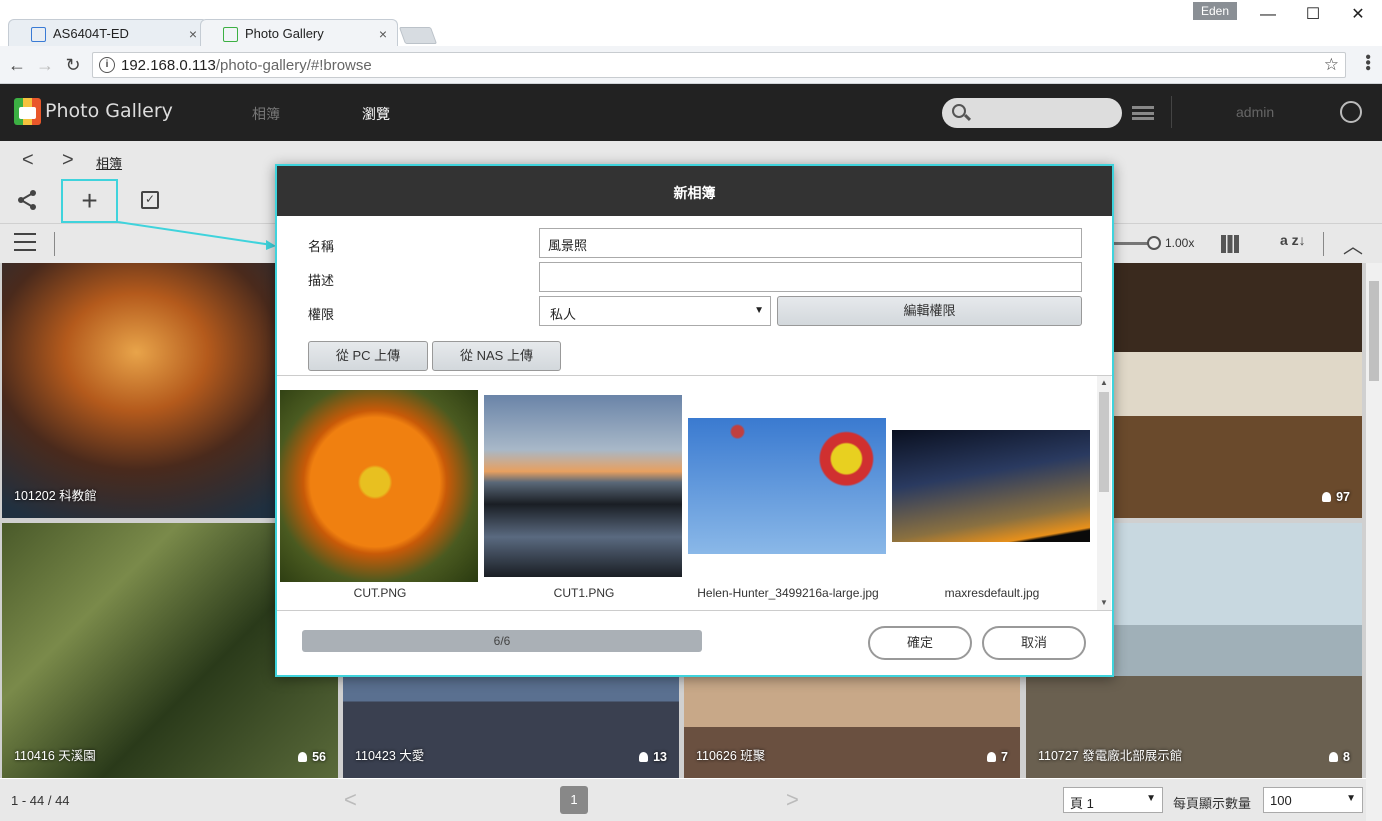  I want to click on dialog-header: 新相簿, so click(694, 191).